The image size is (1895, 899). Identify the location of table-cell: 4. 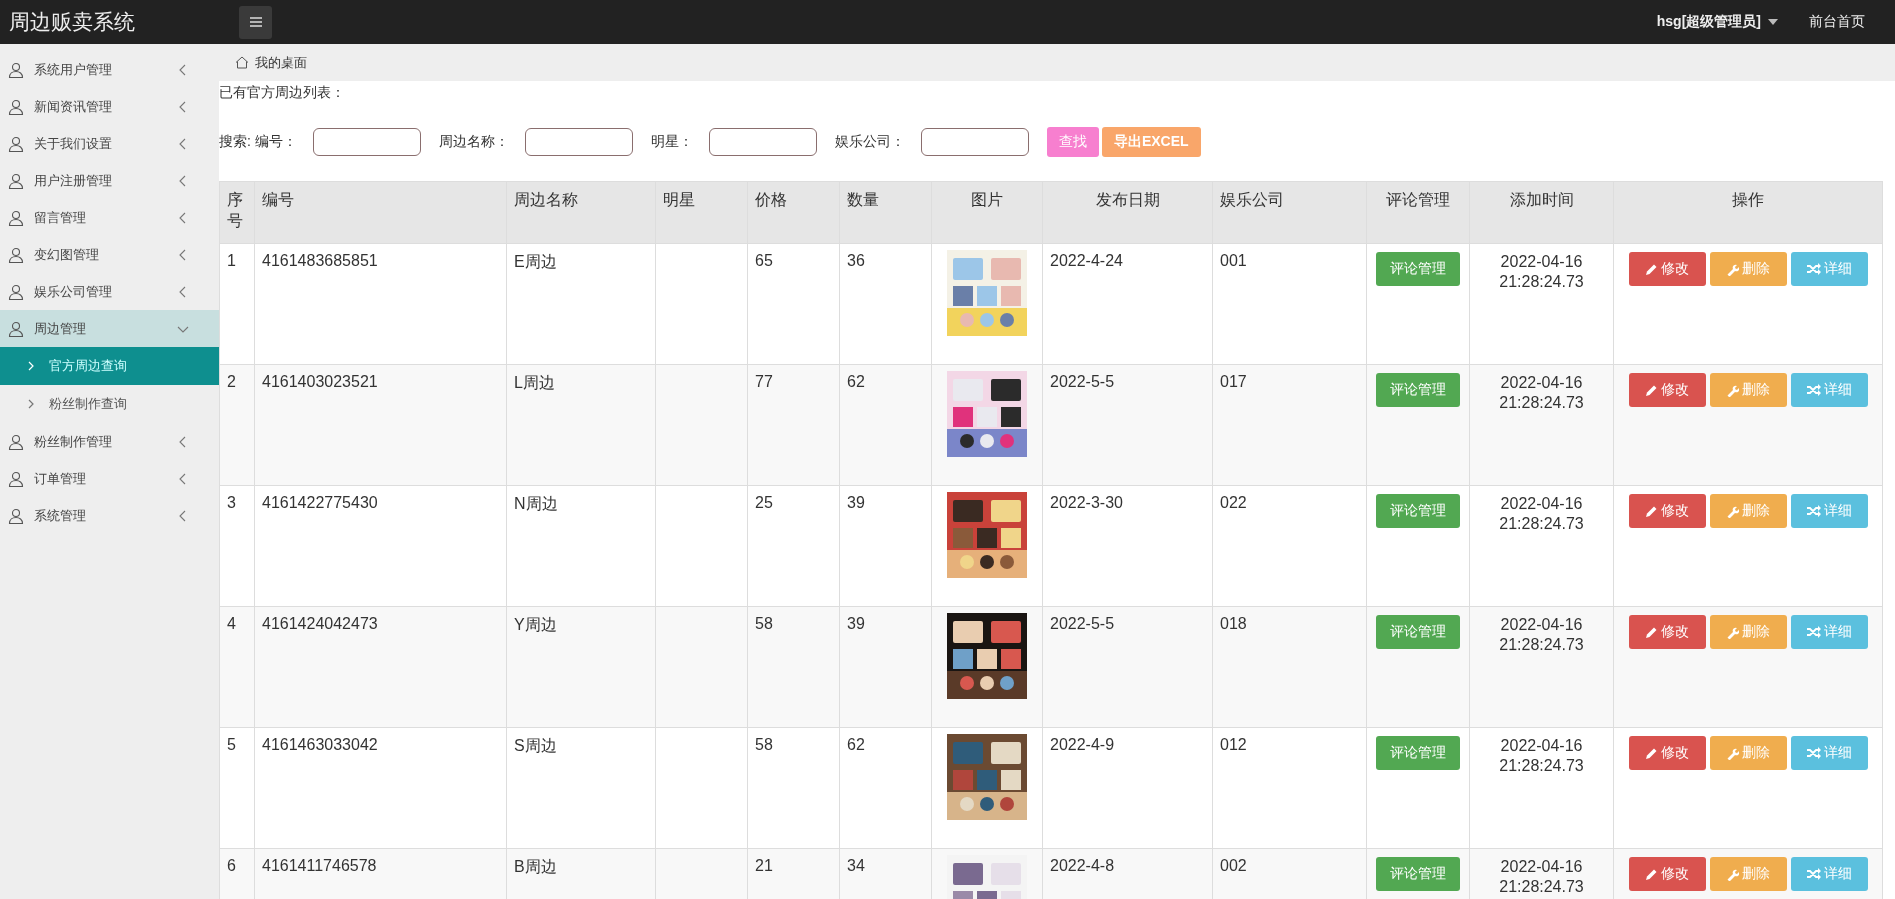
(237, 667).